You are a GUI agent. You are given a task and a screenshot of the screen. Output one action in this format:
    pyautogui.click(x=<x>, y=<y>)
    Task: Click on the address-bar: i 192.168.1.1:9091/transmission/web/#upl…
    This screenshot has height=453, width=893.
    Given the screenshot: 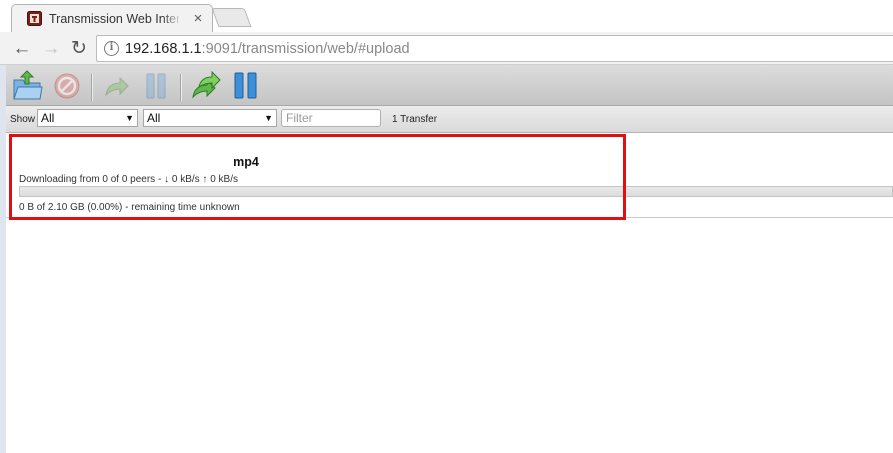 What is the action you would take?
    pyautogui.click(x=494, y=48)
    